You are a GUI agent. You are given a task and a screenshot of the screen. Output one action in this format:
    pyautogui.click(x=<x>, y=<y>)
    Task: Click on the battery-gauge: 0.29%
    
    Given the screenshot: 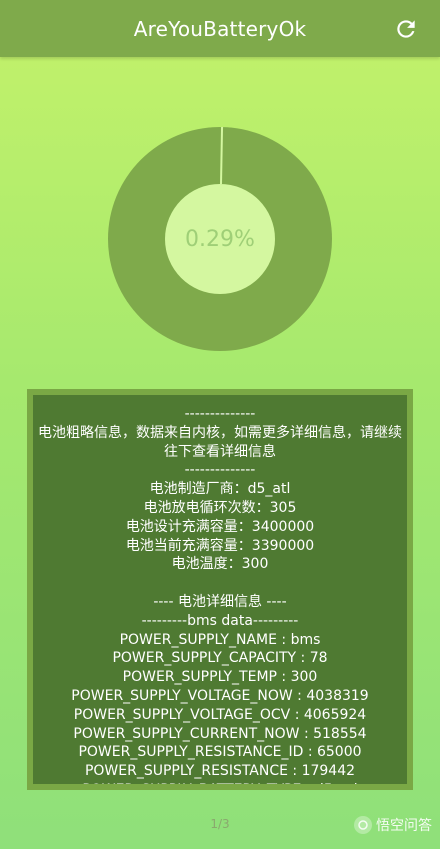 What is the action you would take?
    pyautogui.click(x=220, y=239)
    